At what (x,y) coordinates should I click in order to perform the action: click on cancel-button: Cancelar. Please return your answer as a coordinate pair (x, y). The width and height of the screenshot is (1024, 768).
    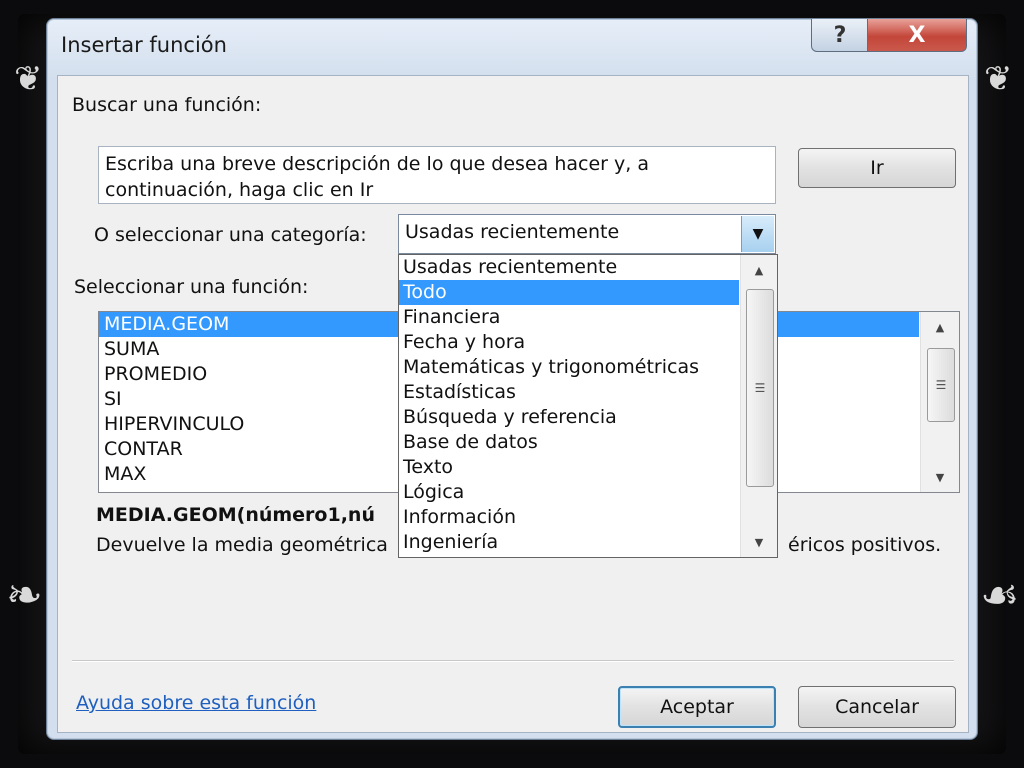
    Looking at the image, I should click on (877, 707).